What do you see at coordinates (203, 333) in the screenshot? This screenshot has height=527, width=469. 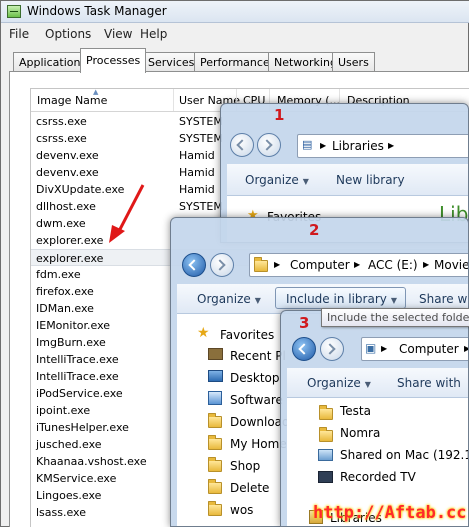 I see `star-icon: ★` at bounding box center [203, 333].